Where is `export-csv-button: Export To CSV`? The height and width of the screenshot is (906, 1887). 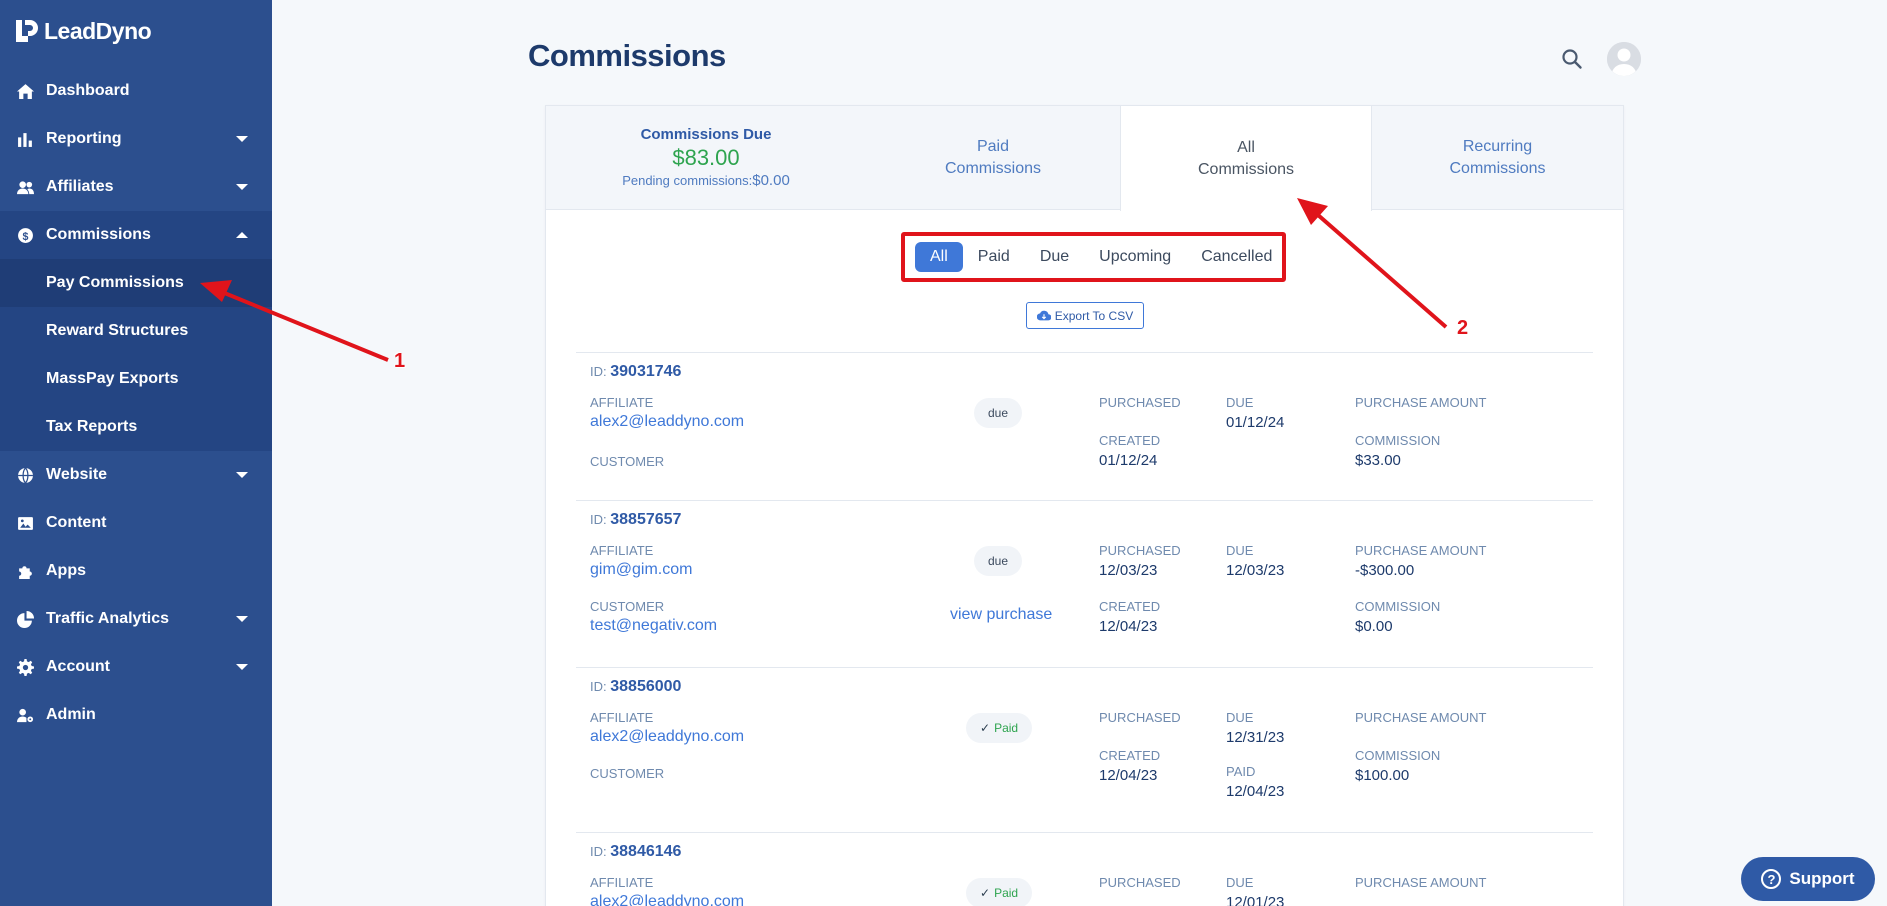 export-csv-button: Export To CSV is located at coordinates (1085, 315).